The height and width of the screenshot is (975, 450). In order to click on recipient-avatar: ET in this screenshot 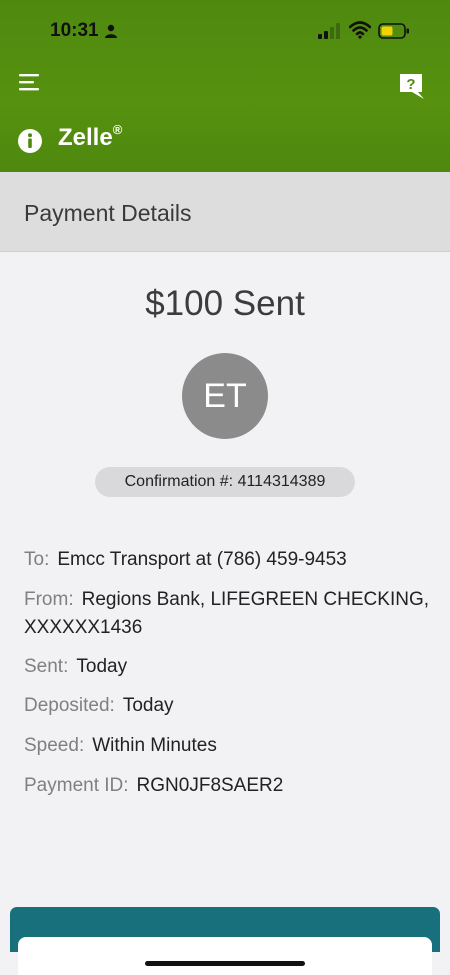, I will do `click(225, 396)`.